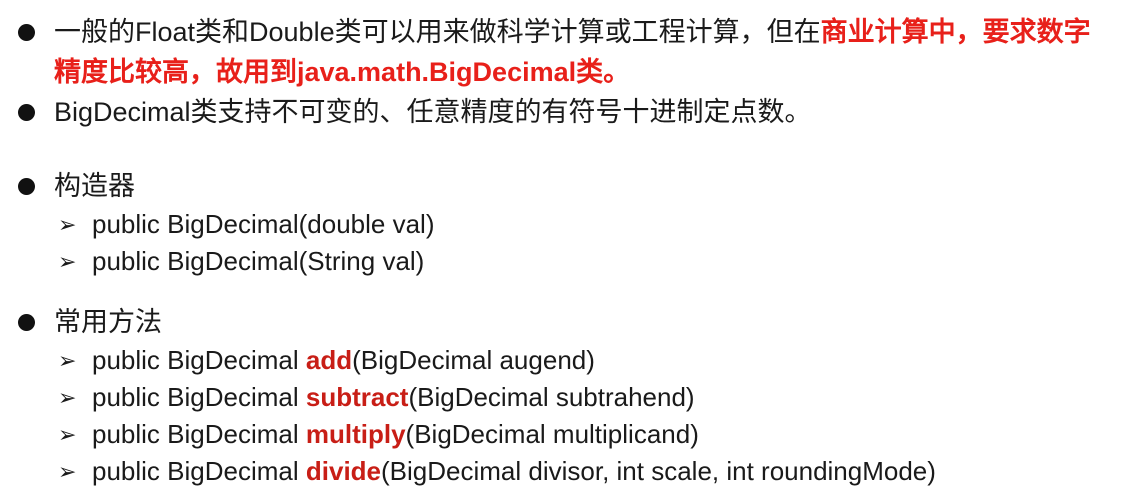 The height and width of the screenshot is (494, 1124). I want to click on intro-text: 一般的Float类和Double类可以用来做科学计算或工程计算，但在, so click(437, 32).